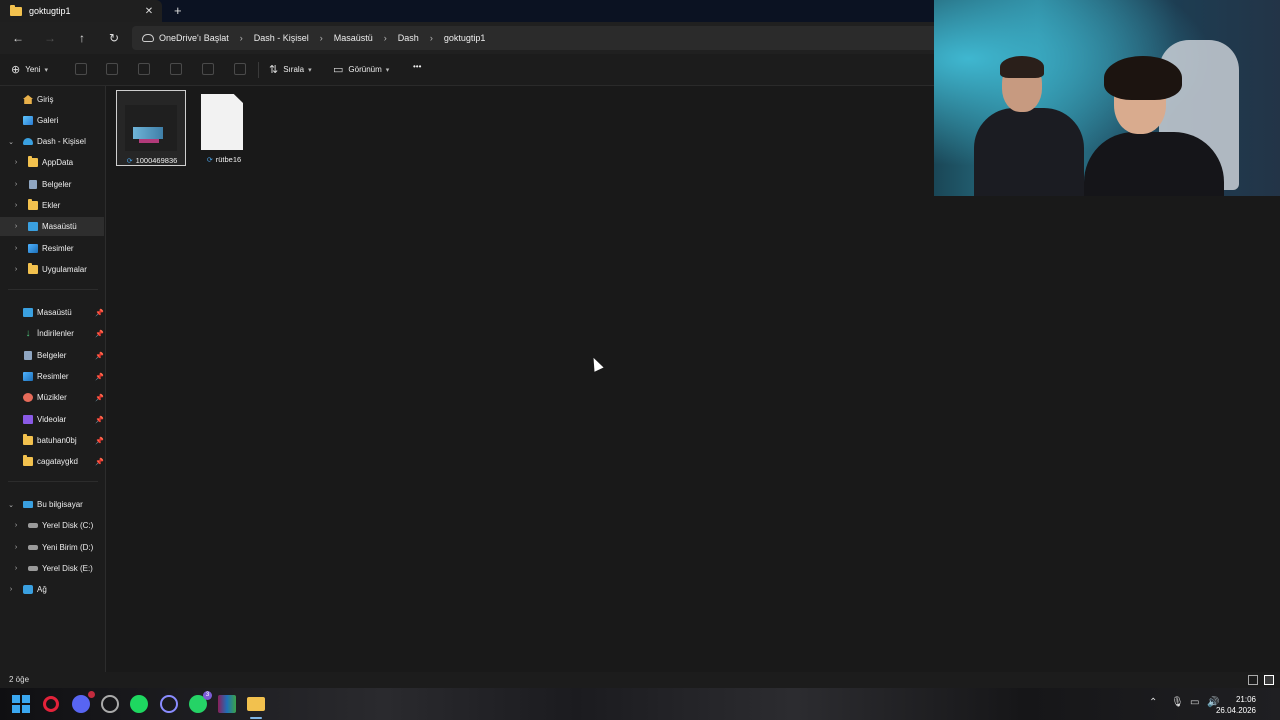 This screenshot has width=1280, height=720. I want to click on breadcrumb-dash: Dash, so click(408, 38).